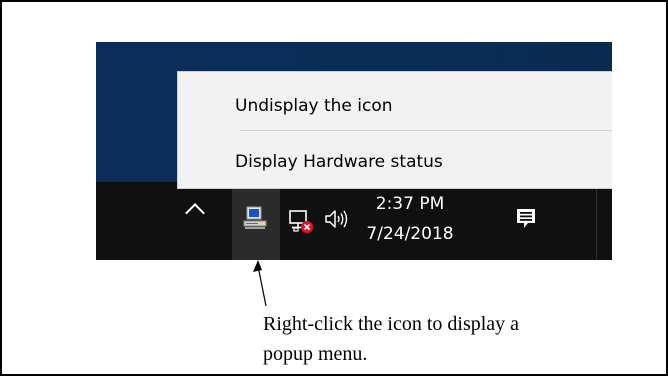  What do you see at coordinates (255, 218) in the screenshot?
I see `hardware-status-icon` at bounding box center [255, 218].